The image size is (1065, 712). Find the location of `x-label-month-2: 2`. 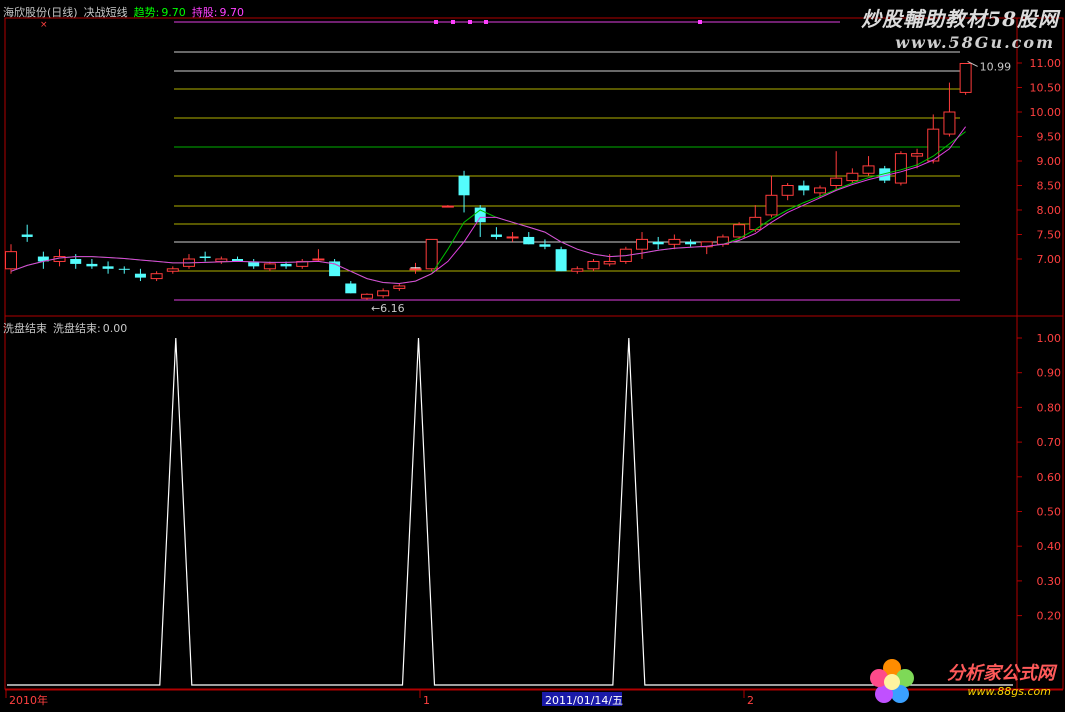

x-label-month-2: 2 is located at coordinates (750, 700).